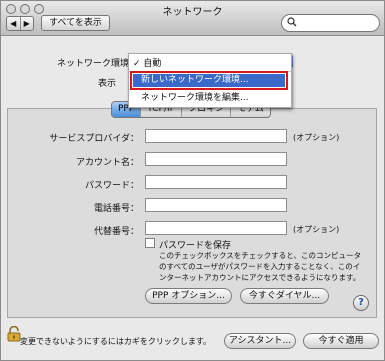 Image resolution: width=385 pixels, height=361 pixels. I want to click on show-label: 表示, so click(107, 84).